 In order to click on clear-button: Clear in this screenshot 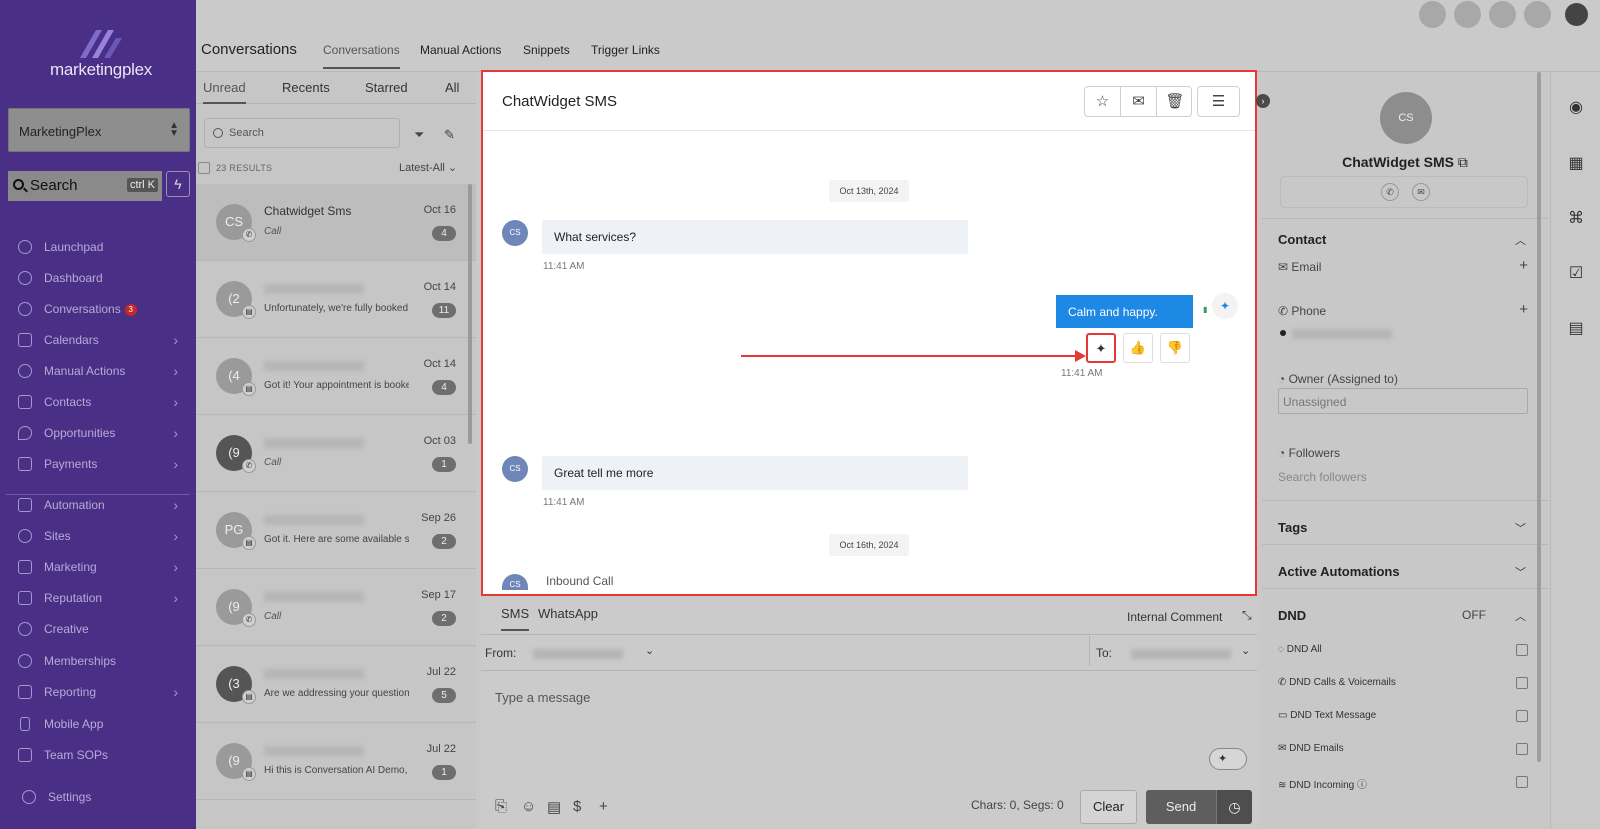, I will do `click(1108, 807)`.